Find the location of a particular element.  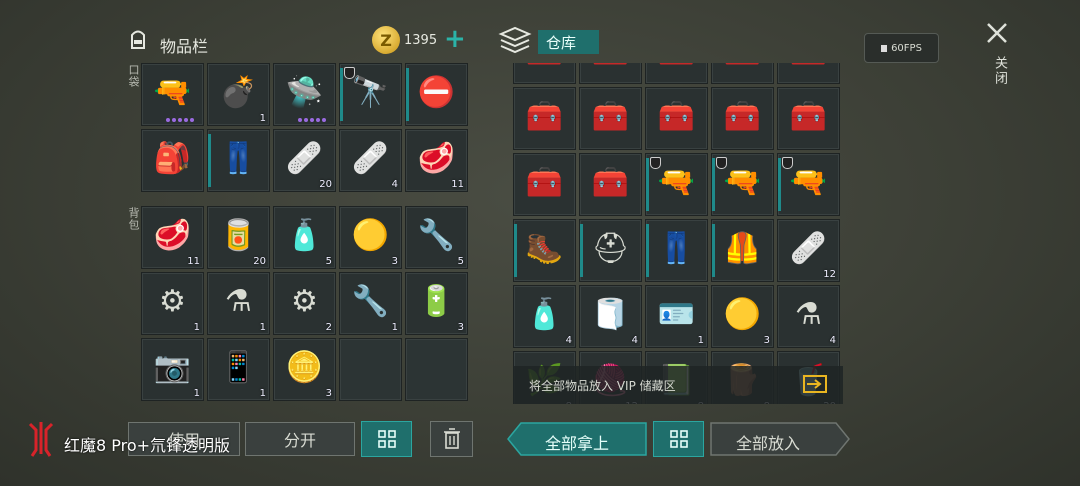

boots-icon: 🥾 is located at coordinates (544, 249).